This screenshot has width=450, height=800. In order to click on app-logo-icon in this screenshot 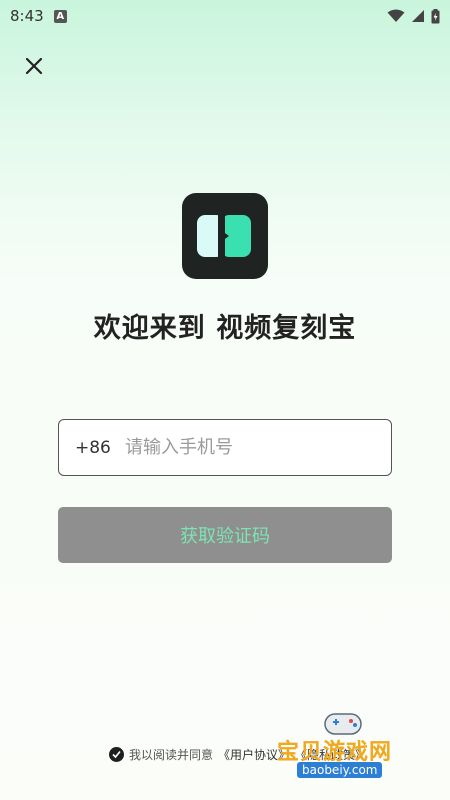, I will do `click(224, 236)`.